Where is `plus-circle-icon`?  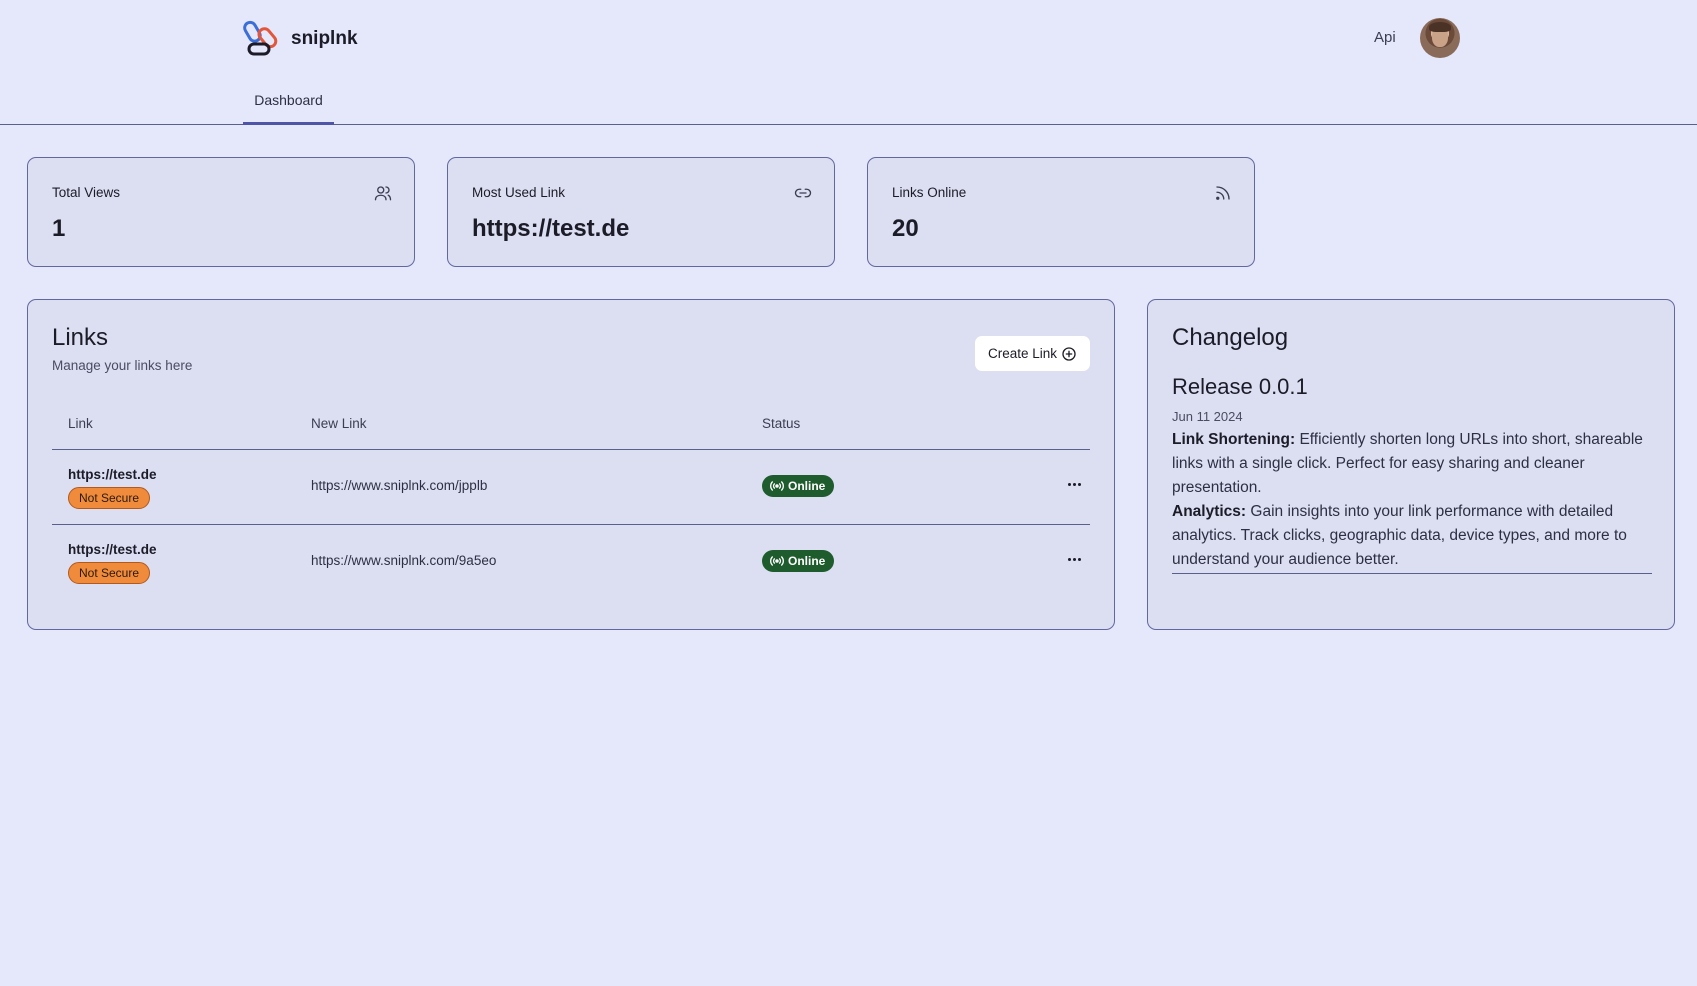
plus-circle-icon is located at coordinates (1069, 353).